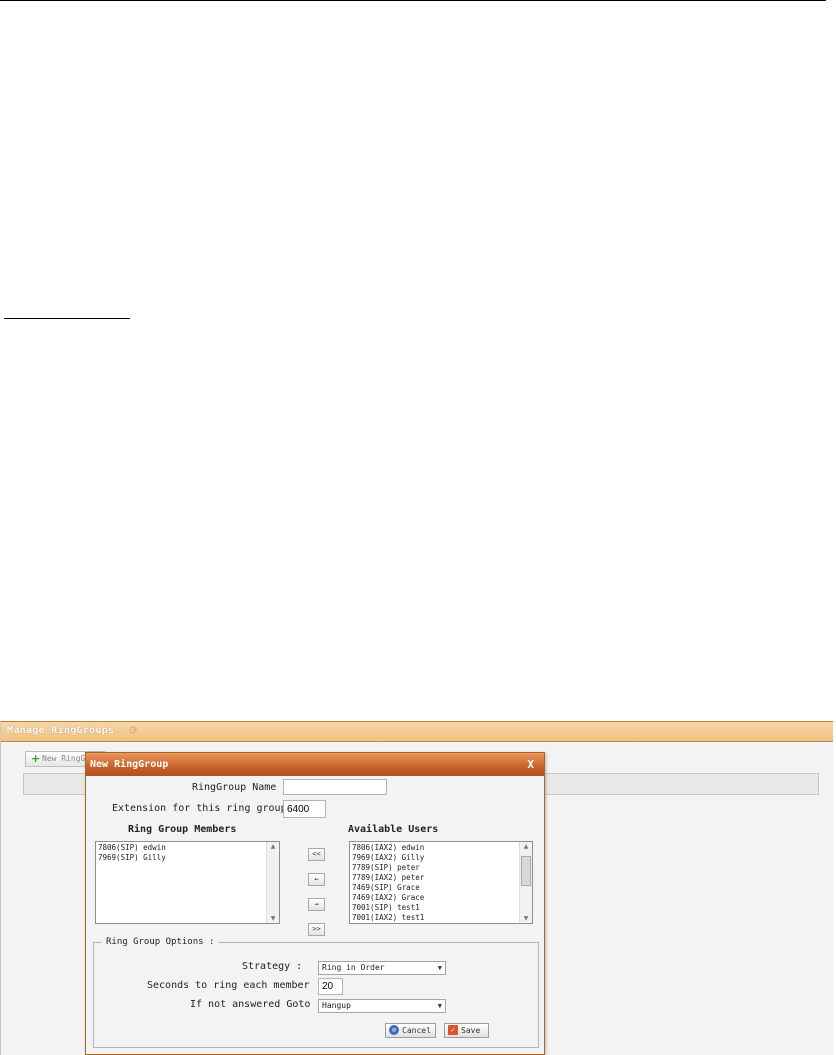 The width and height of the screenshot is (836, 1055). What do you see at coordinates (64, 758) in the screenshot?
I see `new-ringgroup-label: New RingG` at bounding box center [64, 758].